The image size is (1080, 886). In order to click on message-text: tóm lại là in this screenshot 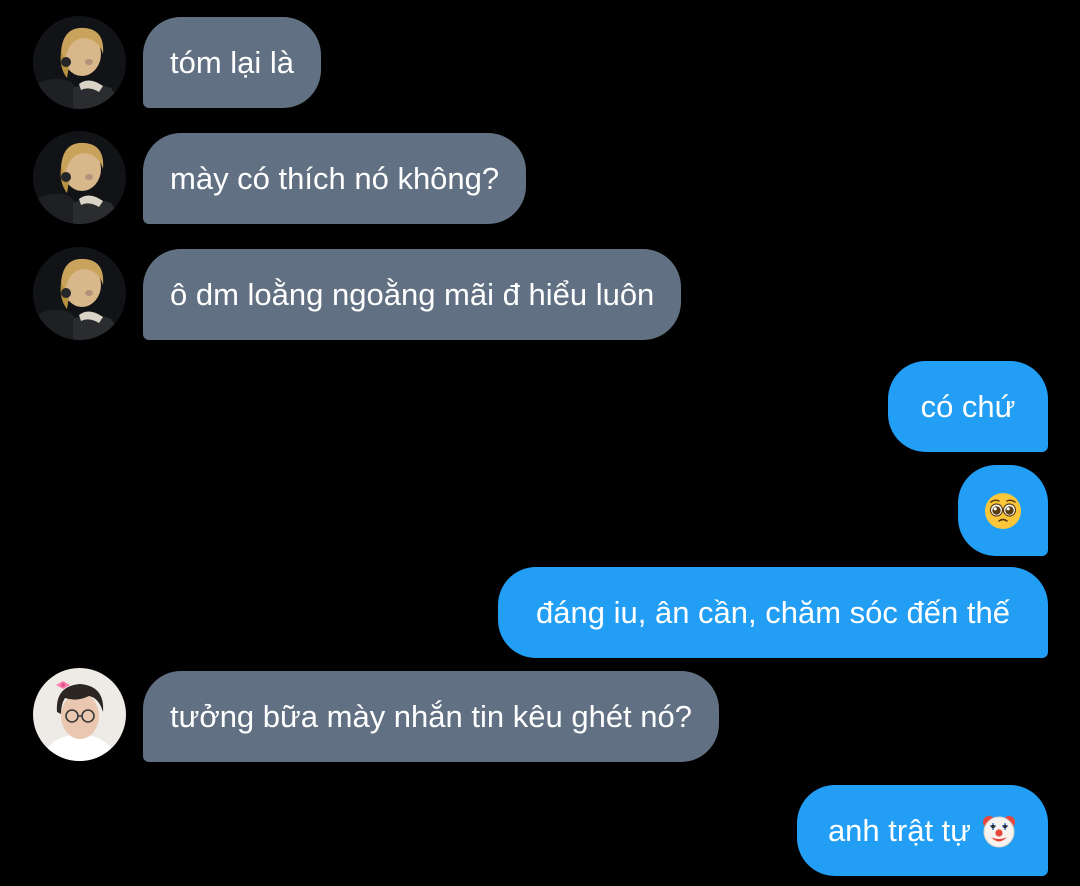, I will do `click(232, 62)`.